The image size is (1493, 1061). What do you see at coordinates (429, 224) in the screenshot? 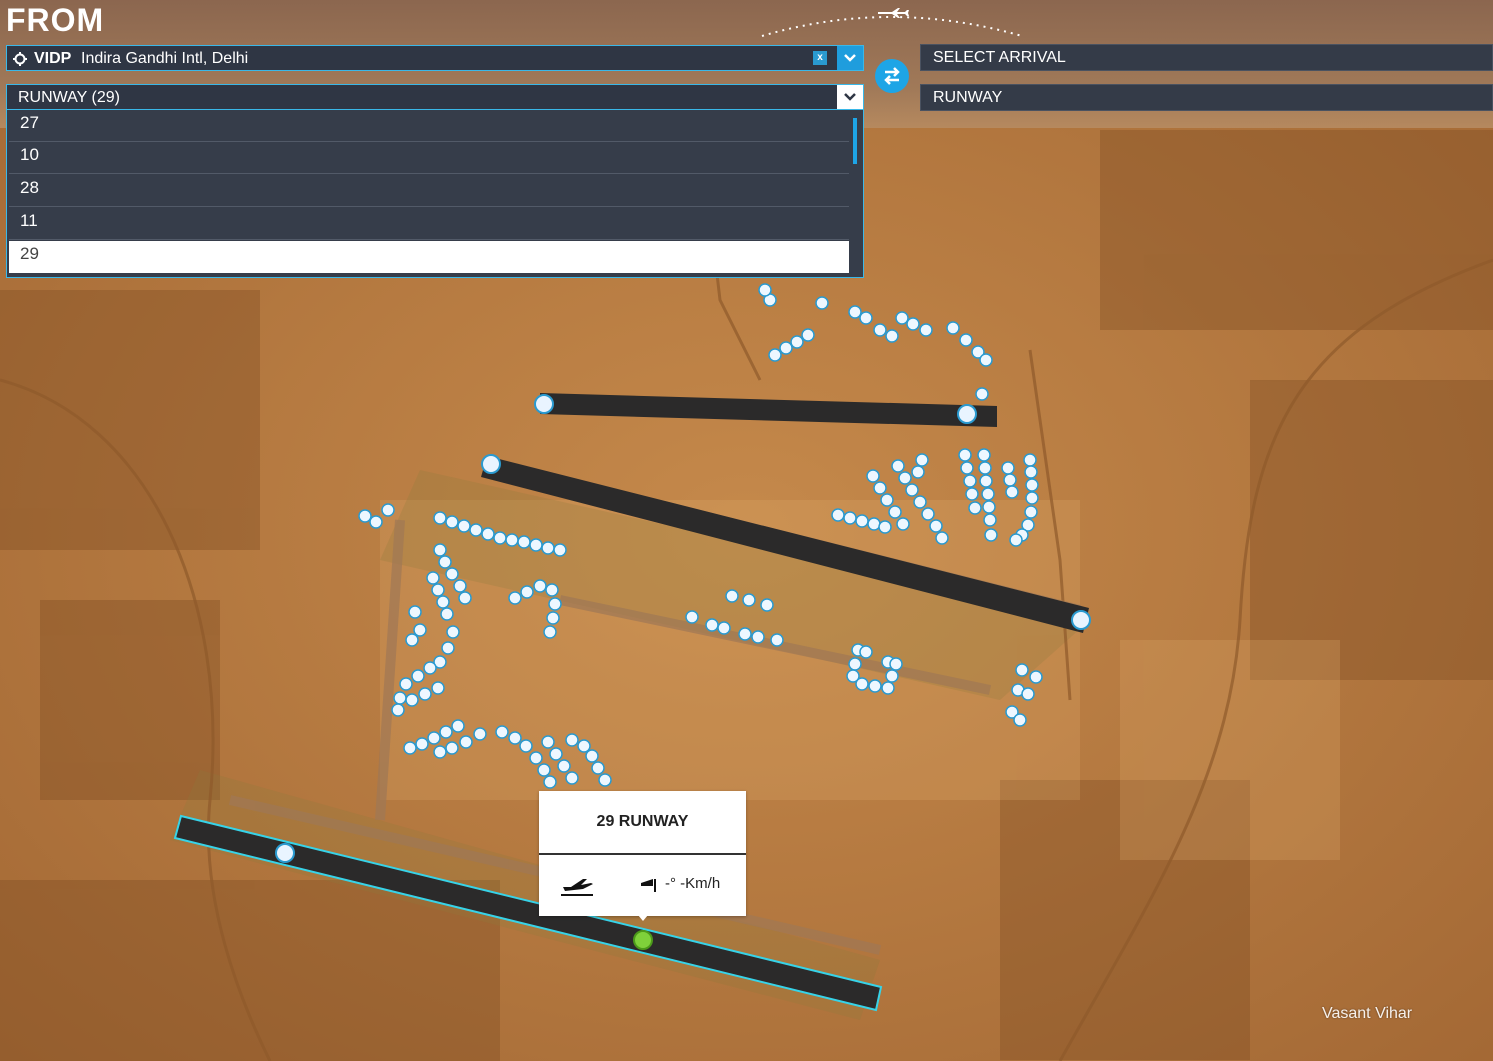
I see `runway-option: 11` at bounding box center [429, 224].